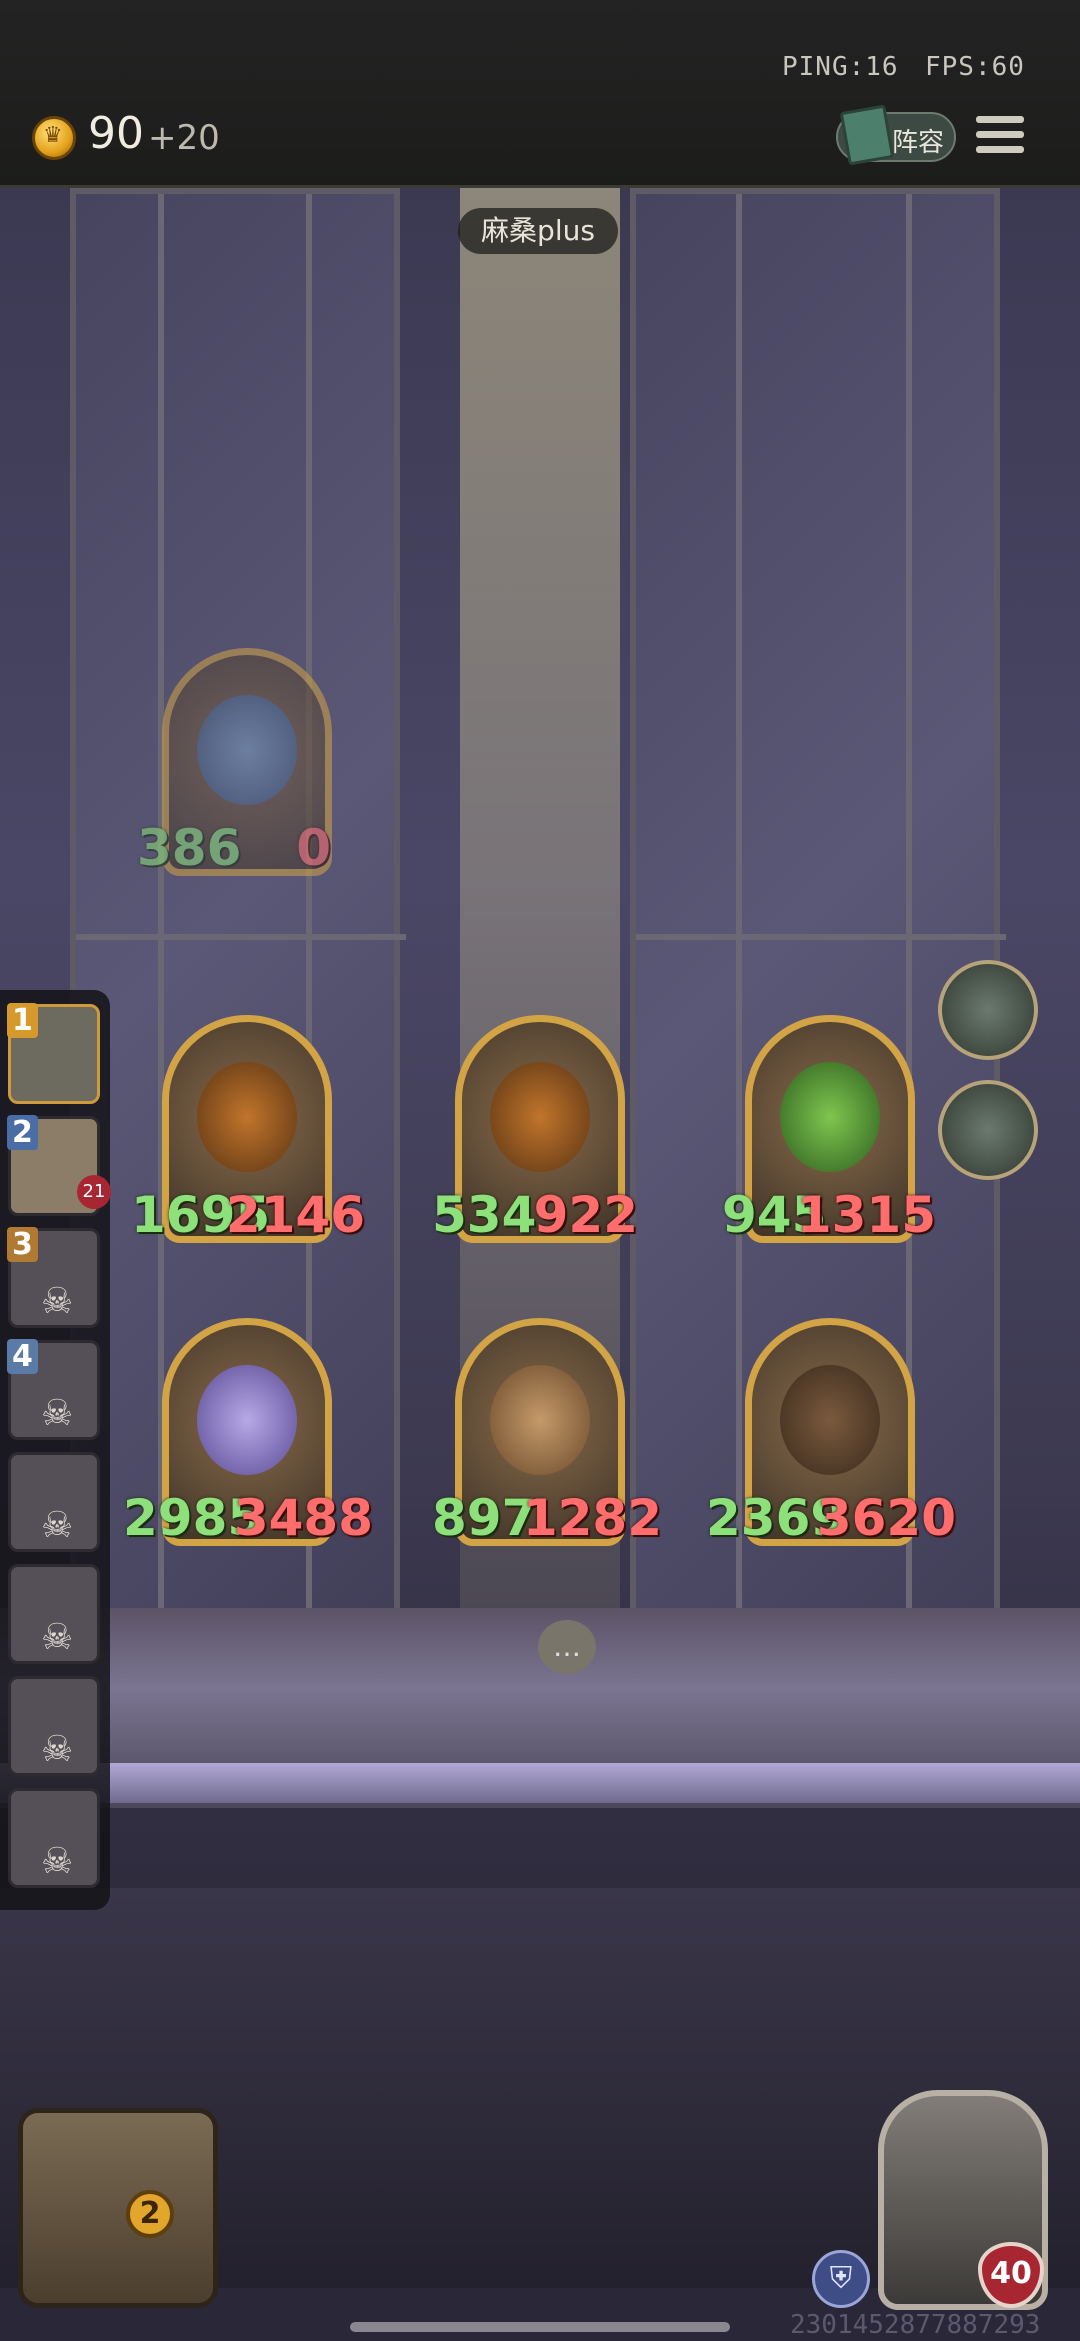  What do you see at coordinates (975, 67) in the screenshot?
I see `fps-readout: FPS:60` at bounding box center [975, 67].